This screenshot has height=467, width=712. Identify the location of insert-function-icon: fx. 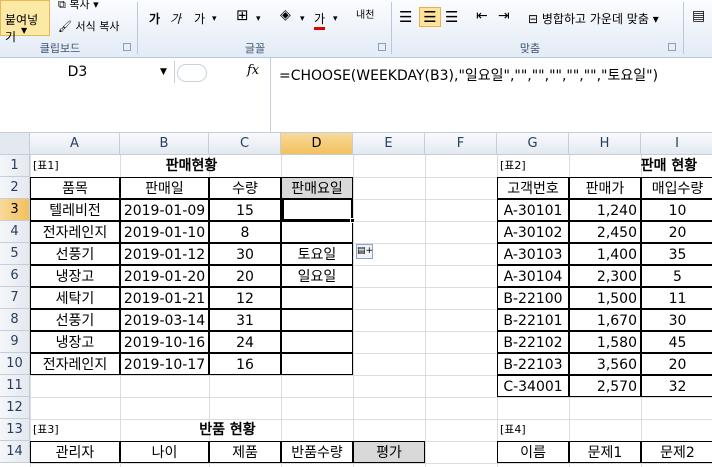
(253, 70).